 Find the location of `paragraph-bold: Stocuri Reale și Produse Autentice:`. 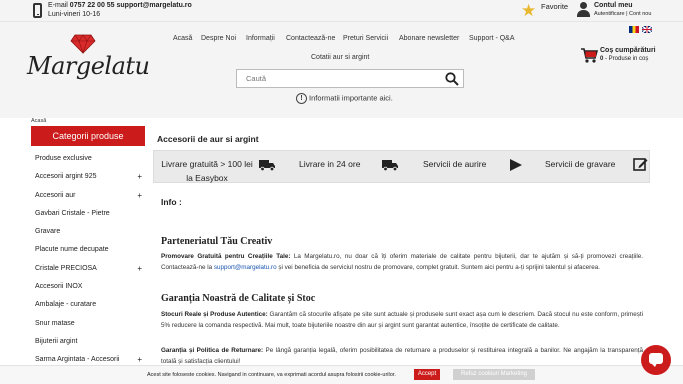

paragraph-bold: Stocuri Reale și Produse Autentice: is located at coordinates (214, 314).